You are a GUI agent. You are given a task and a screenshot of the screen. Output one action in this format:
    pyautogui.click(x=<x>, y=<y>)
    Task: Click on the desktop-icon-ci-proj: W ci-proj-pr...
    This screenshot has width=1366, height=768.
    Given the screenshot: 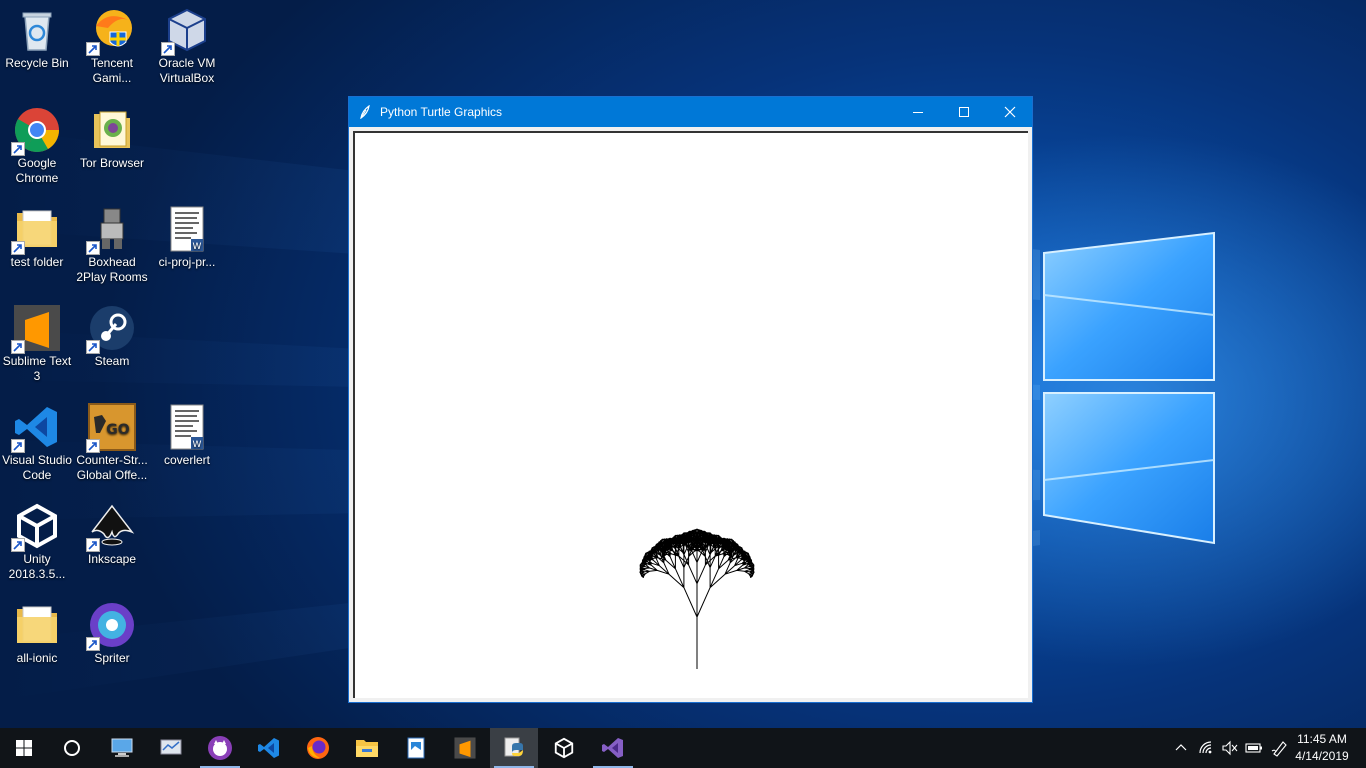 What is the action you would take?
    pyautogui.click(x=187, y=237)
    